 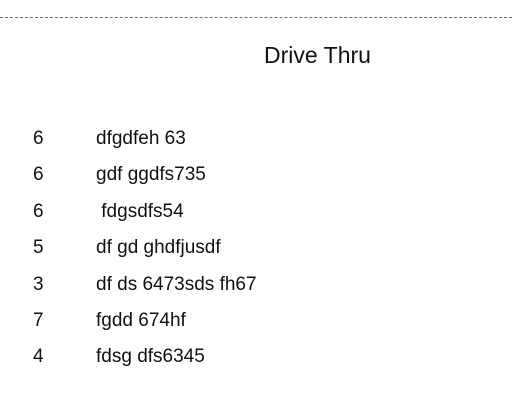 I want to click on order-item: 7 fgdd 674hf, so click(x=256, y=327).